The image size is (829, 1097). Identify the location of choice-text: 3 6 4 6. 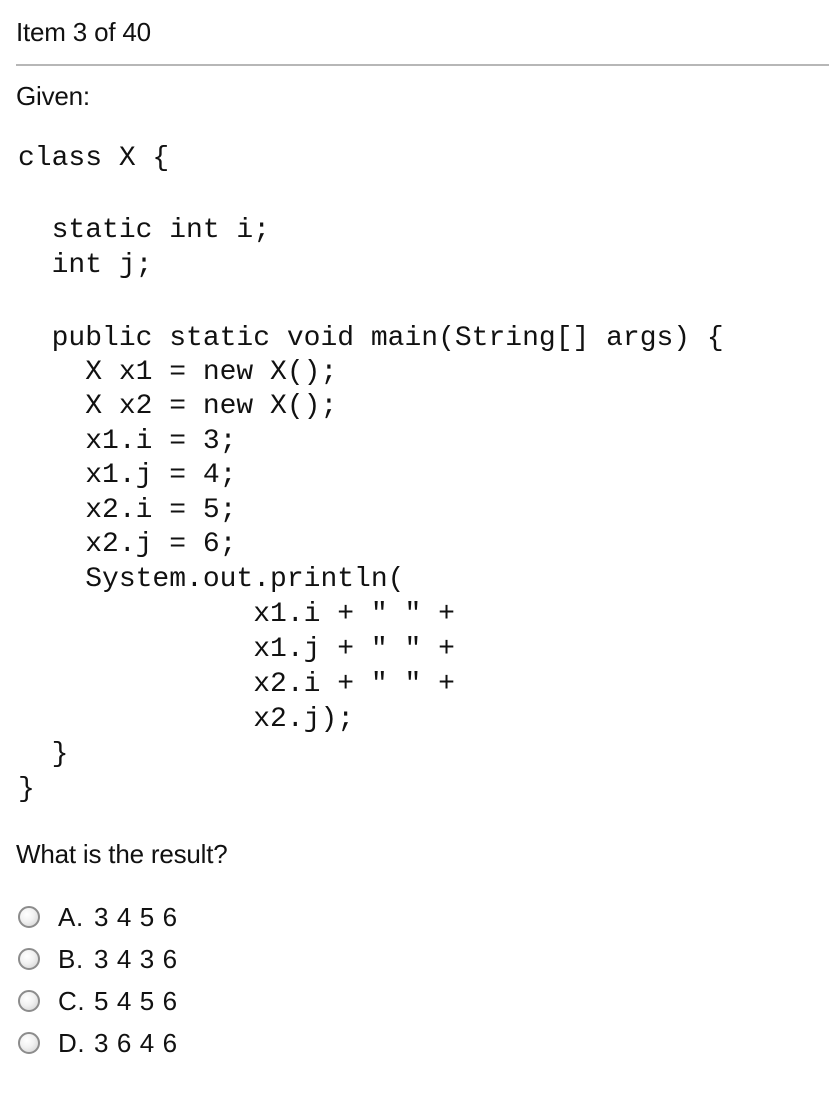
(136, 1043).